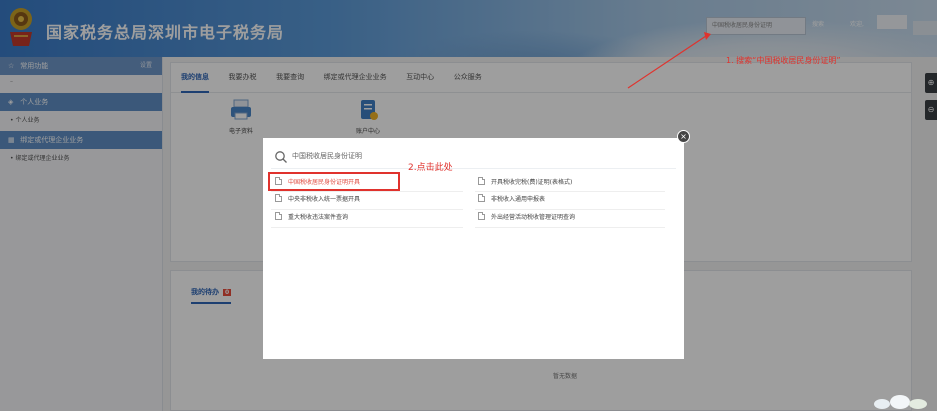 The image size is (937, 411). Describe the element at coordinates (518, 199) in the screenshot. I see `result-label: 非税收入通用申报表` at that location.